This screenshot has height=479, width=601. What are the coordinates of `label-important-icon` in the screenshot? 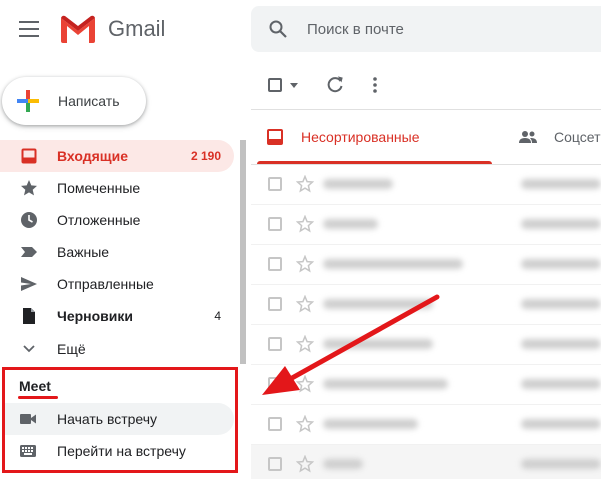 It's located at (29, 252).